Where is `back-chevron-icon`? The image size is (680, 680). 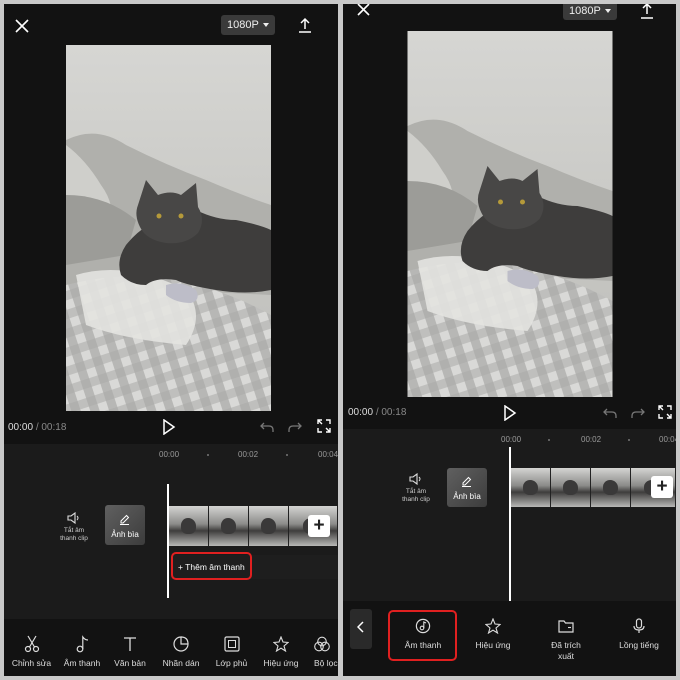 back-chevron-icon is located at coordinates (360, 629).